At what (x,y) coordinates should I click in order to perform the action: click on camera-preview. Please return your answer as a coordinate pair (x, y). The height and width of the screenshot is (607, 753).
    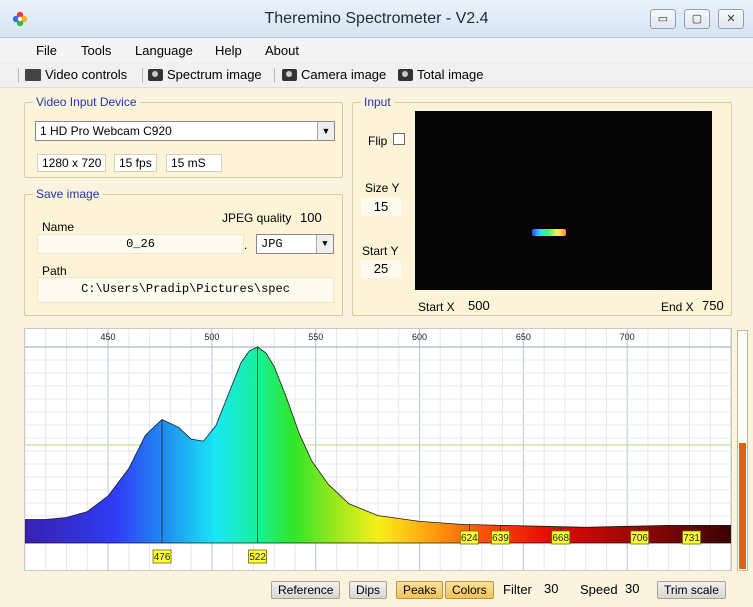
    Looking at the image, I should click on (563, 200).